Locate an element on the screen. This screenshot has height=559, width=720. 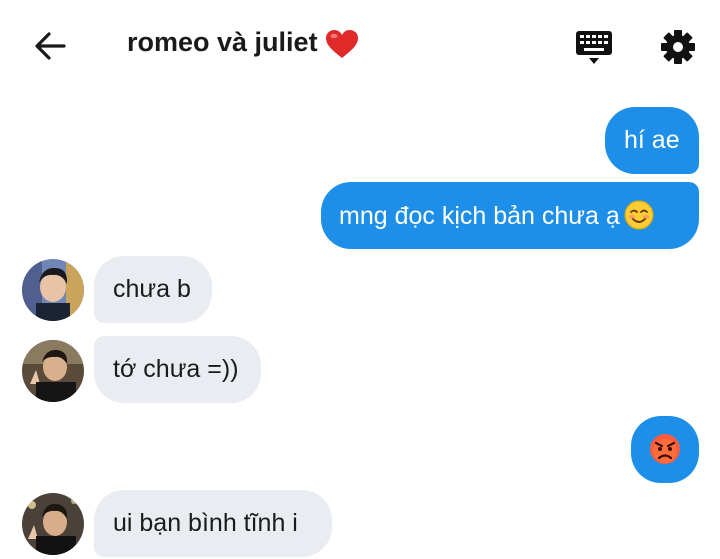
angry-face-icon is located at coordinates (665, 449).